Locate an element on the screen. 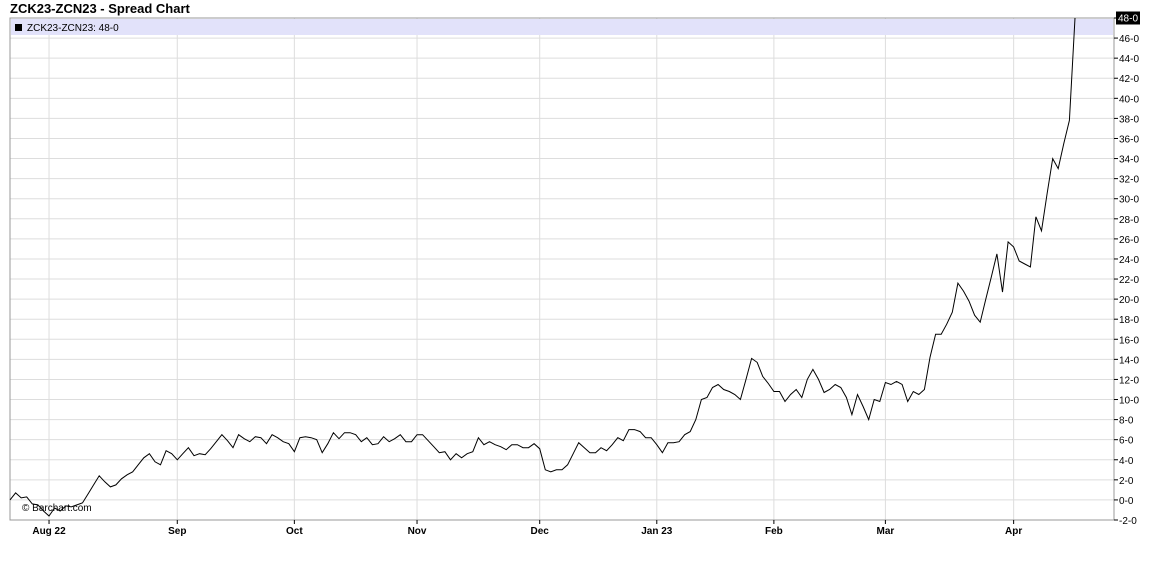  y-tick-label: 8-0 is located at coordinates (1126, 421).